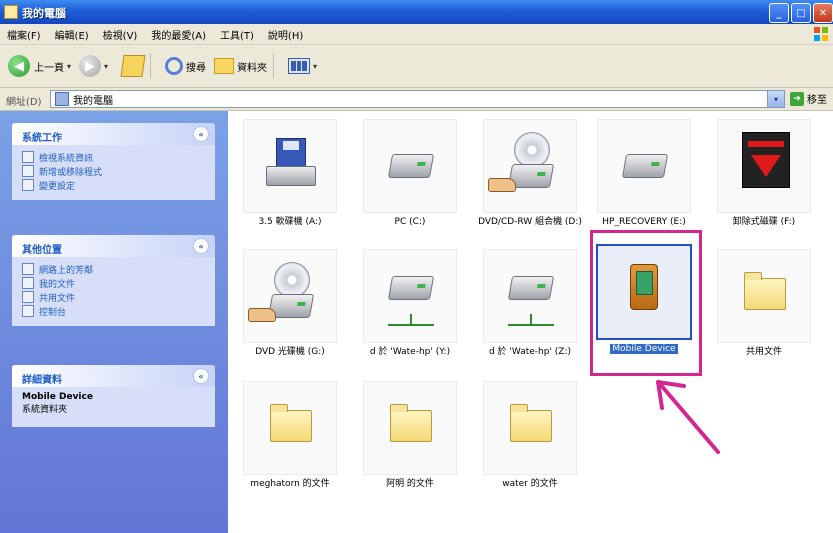 The image size is (833, 533). Describe the element at coordinates (776, 99) in the screenshot. I see `address-dropdown-icon: ▾` at that location.